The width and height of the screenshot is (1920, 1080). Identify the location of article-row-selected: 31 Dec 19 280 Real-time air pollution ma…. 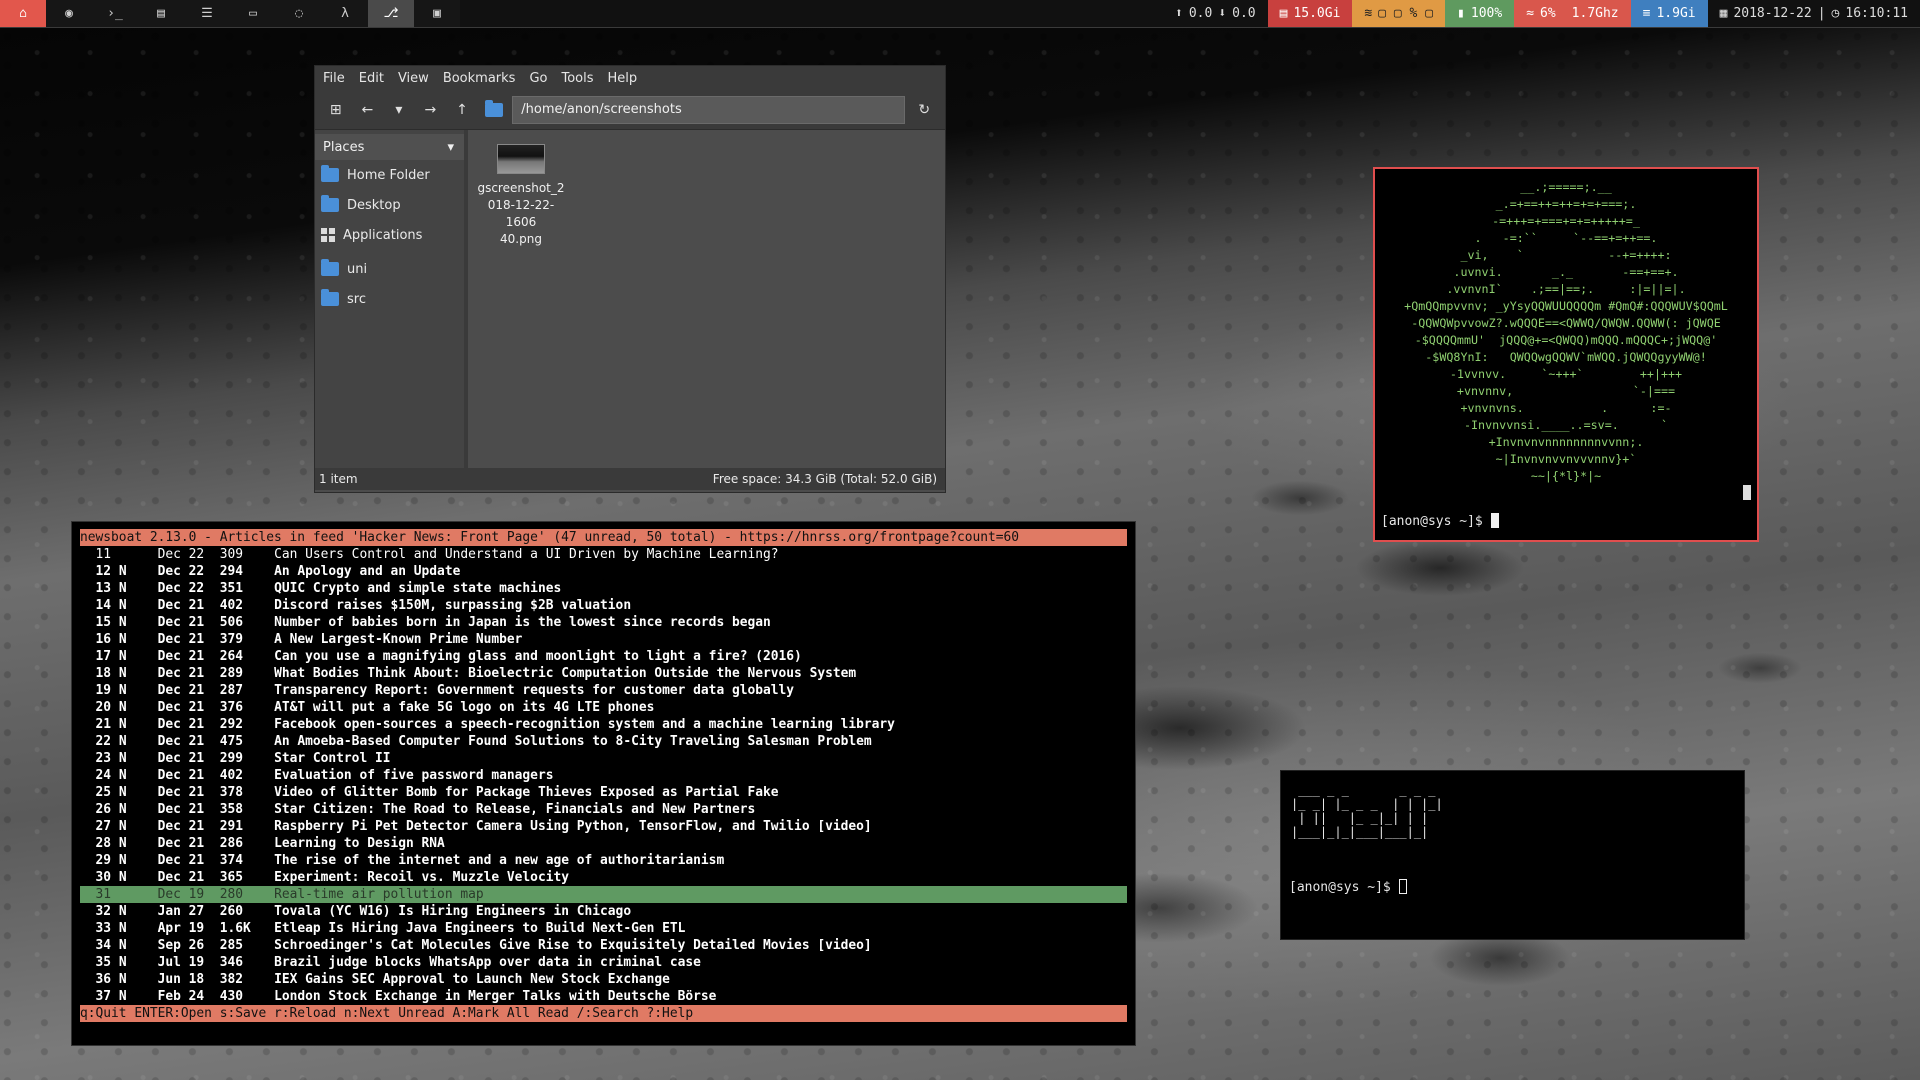
(603, 894).